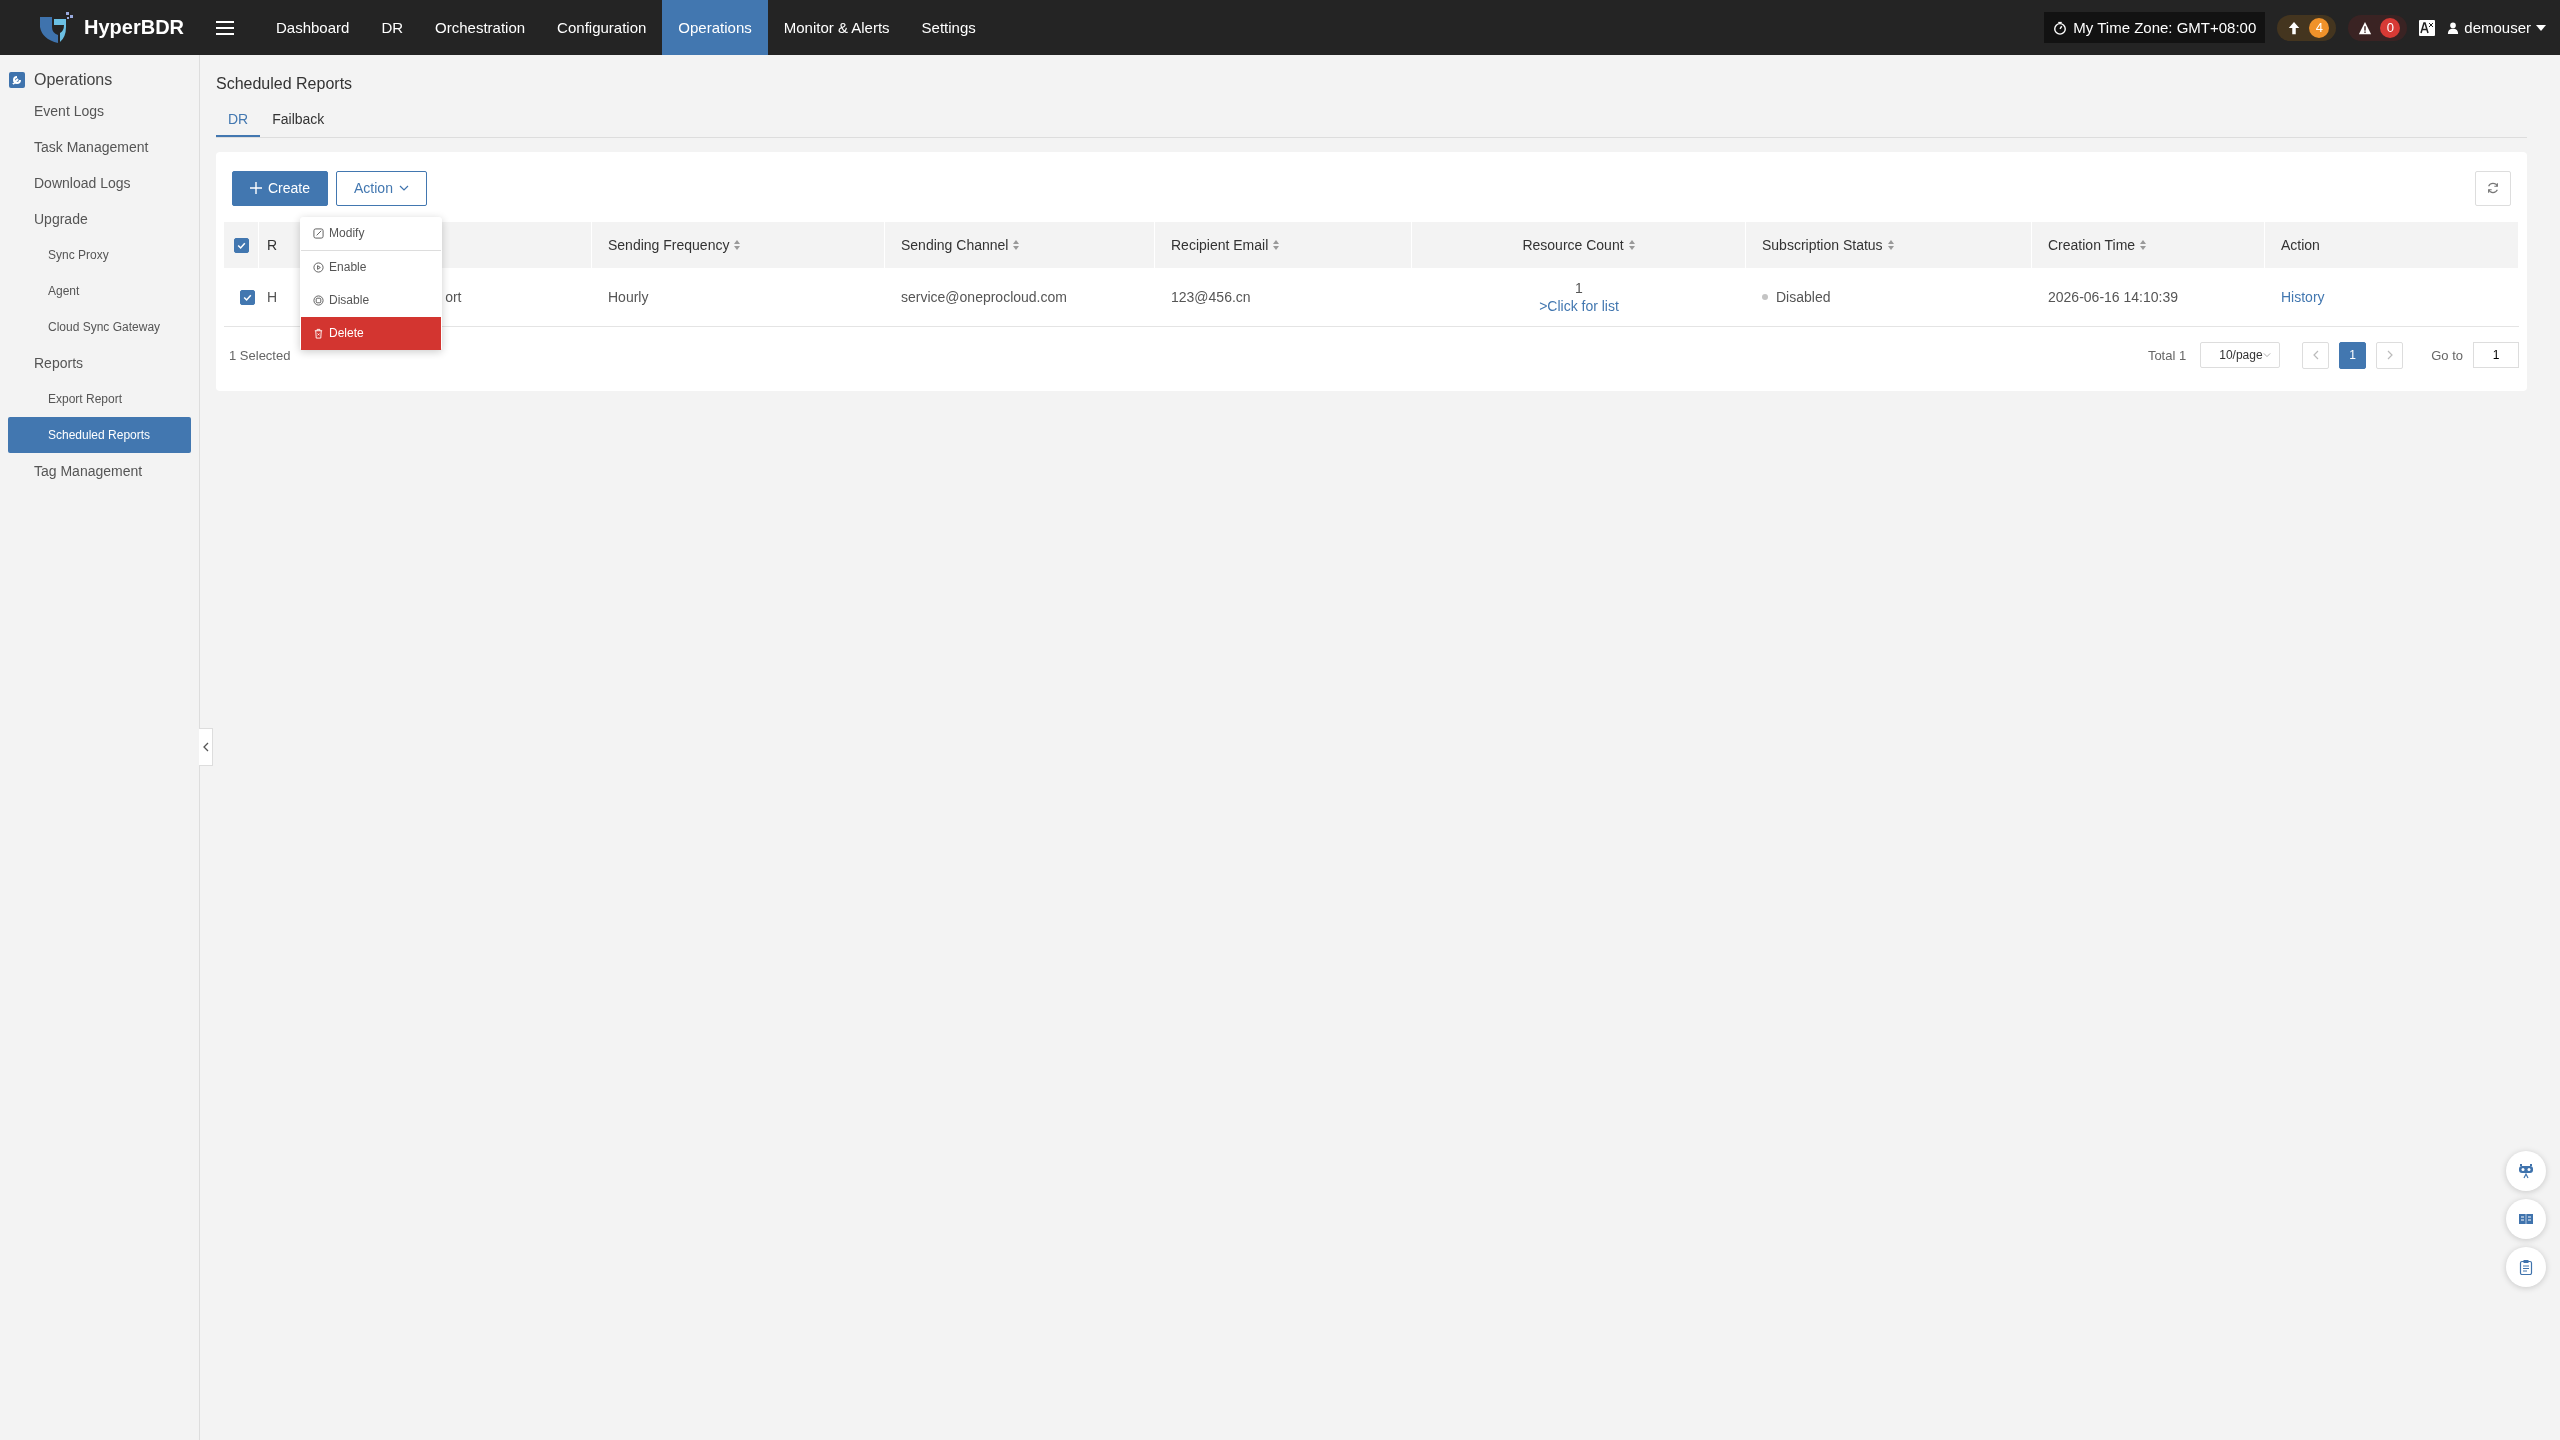 This screenshot has height=1440, width=2560. What do you see at coordinates (99, 399) in the screenshot?
I see `sidebar-subitem: Export Report` at bounding box center [99, 399].